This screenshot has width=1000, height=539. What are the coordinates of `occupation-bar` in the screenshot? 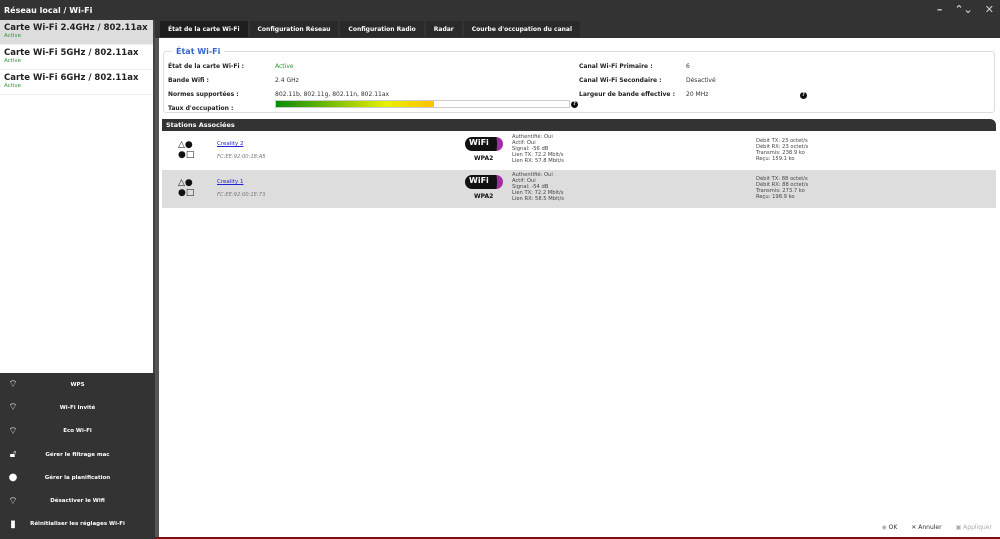 It's located at (422, 104).